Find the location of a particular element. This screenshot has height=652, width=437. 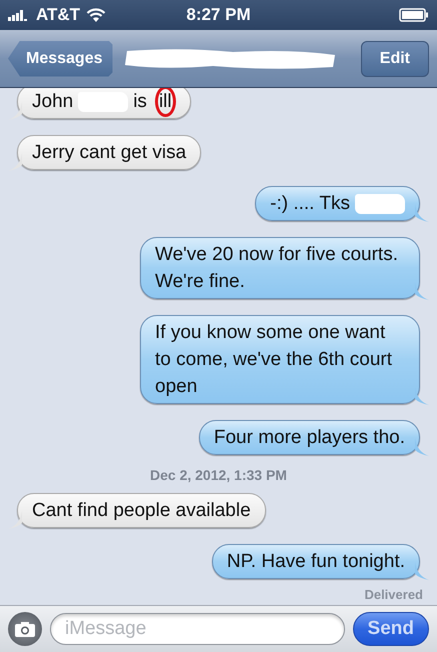

battery-icon is located at coordinates (413, 15).